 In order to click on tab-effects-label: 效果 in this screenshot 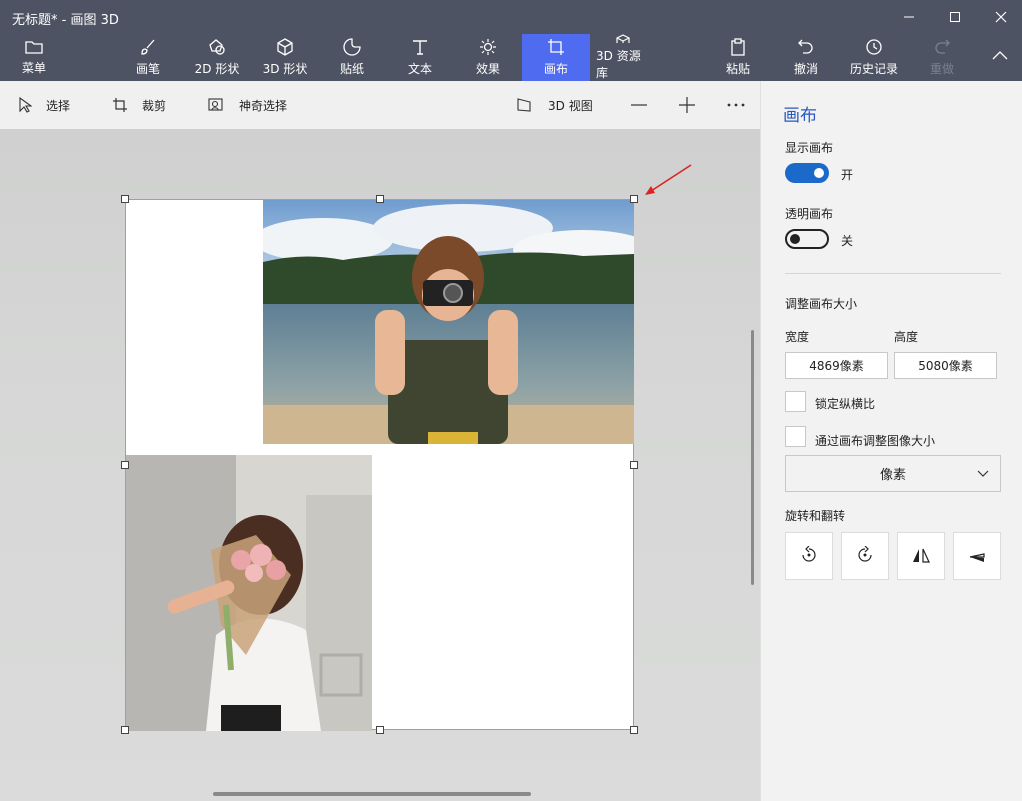, I will do `click(487, 69)`.